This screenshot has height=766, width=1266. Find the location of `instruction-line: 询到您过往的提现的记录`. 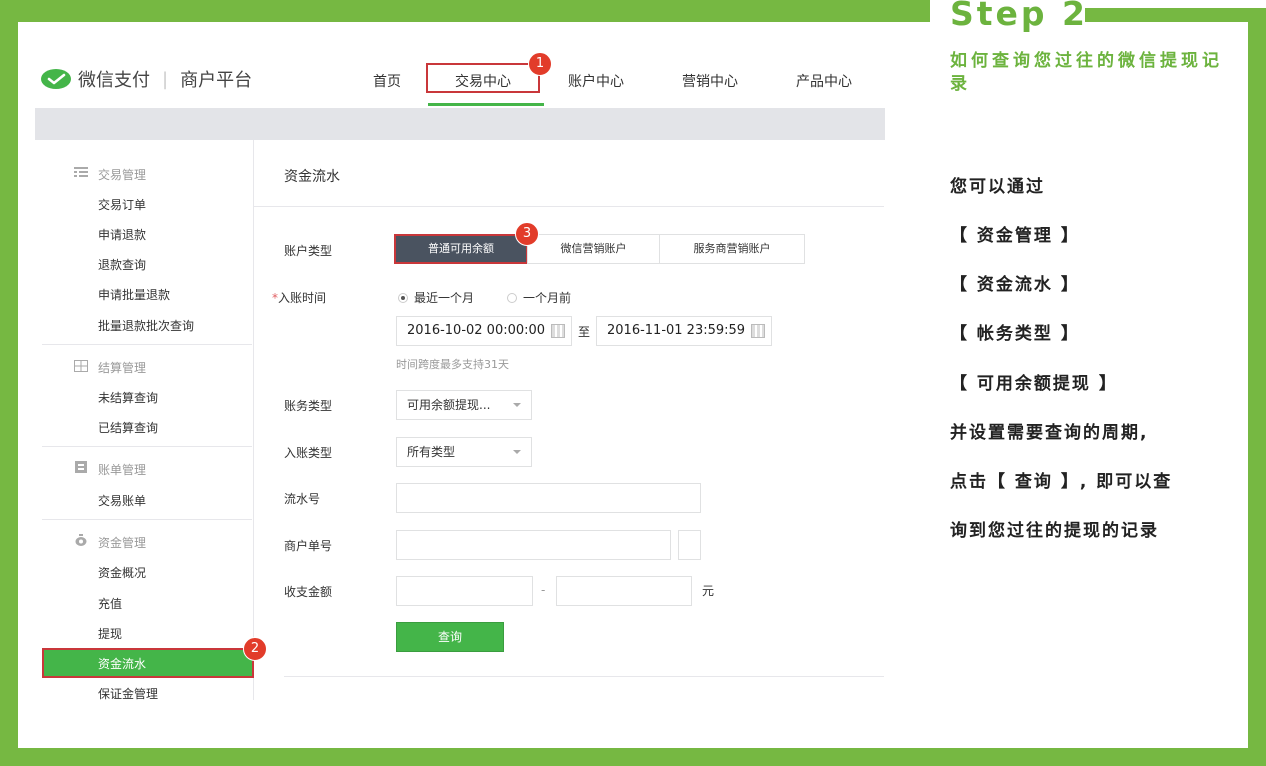

instruction-line: 询到您过往的提现的记录 is located at coordinates (1054, 531).